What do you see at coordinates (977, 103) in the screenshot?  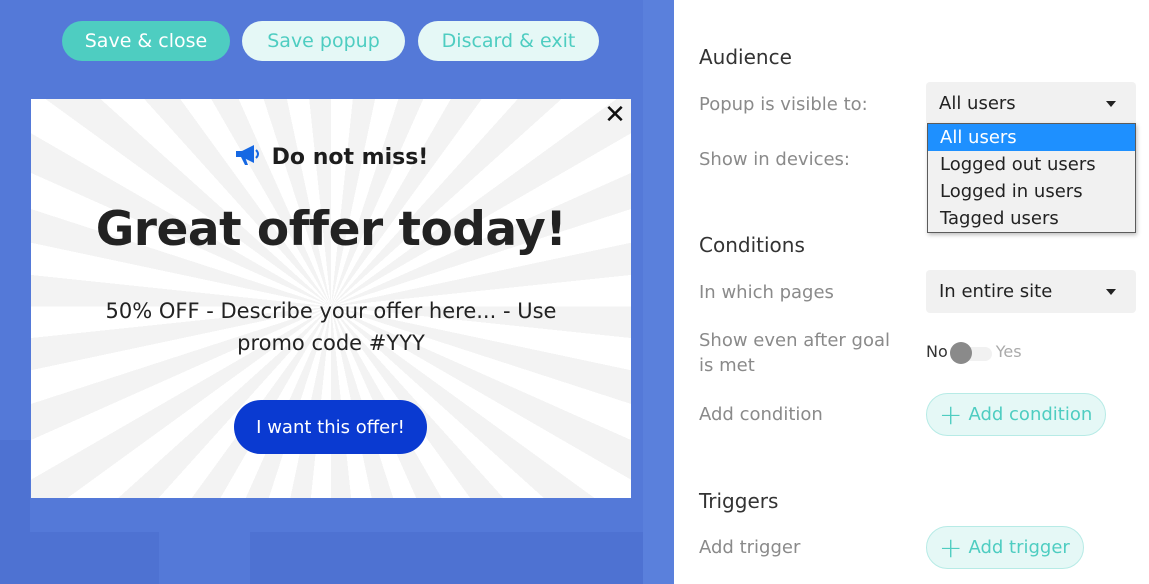 I see `visible-to-value: All users` at bounding box center [977, 103].